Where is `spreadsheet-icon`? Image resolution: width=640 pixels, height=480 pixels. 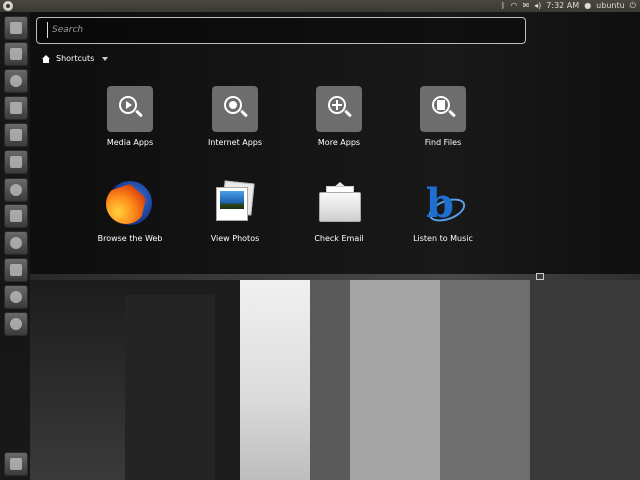 spreadsheet-icon is located at coordinates (16, 135).